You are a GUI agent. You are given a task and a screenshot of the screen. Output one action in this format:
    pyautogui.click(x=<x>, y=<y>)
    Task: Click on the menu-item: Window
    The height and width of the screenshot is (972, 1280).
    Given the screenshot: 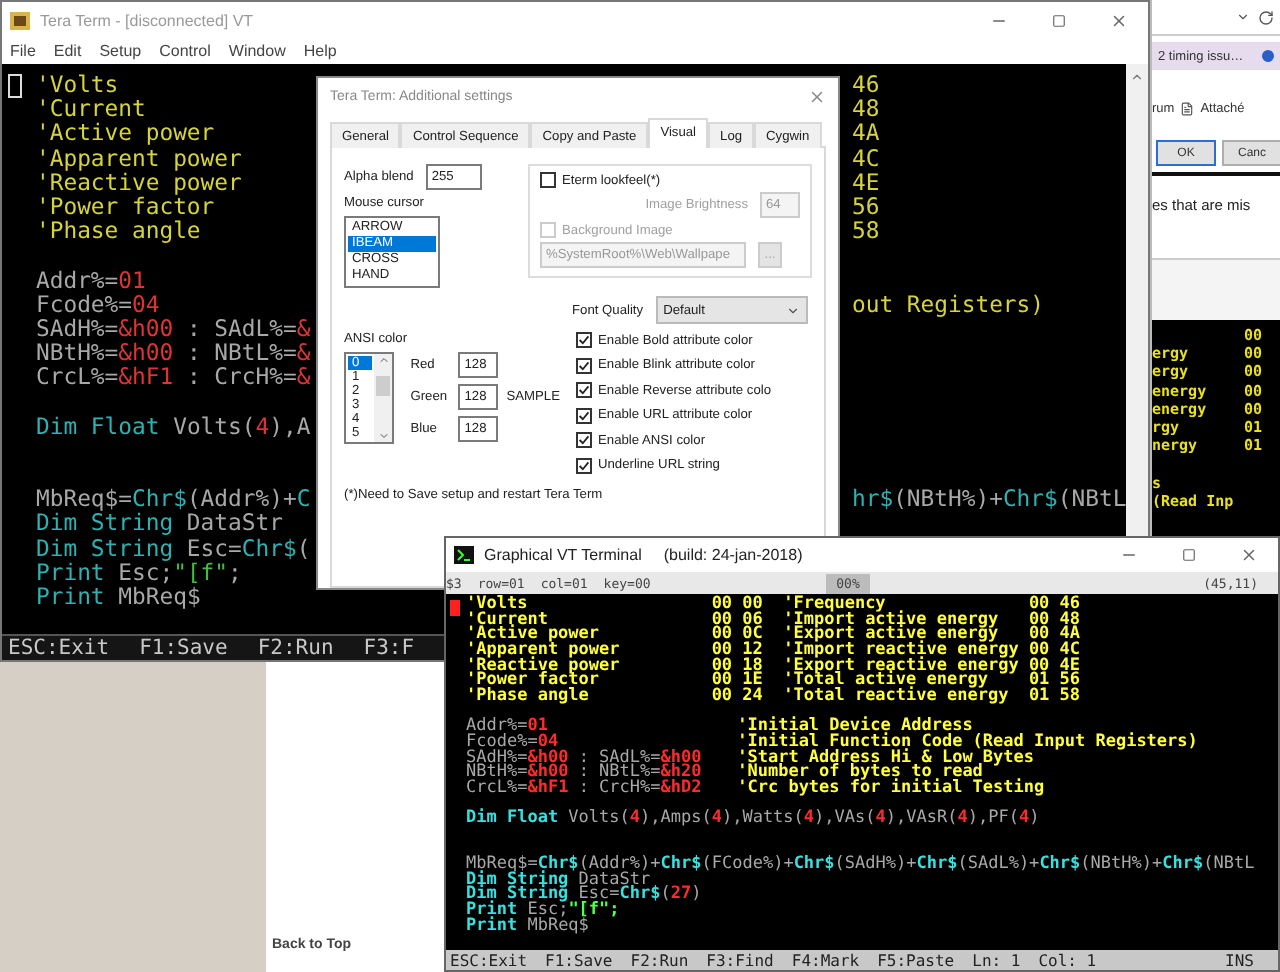 What is the action you would take?
    pyautogui.click(x=257, y=51)
    